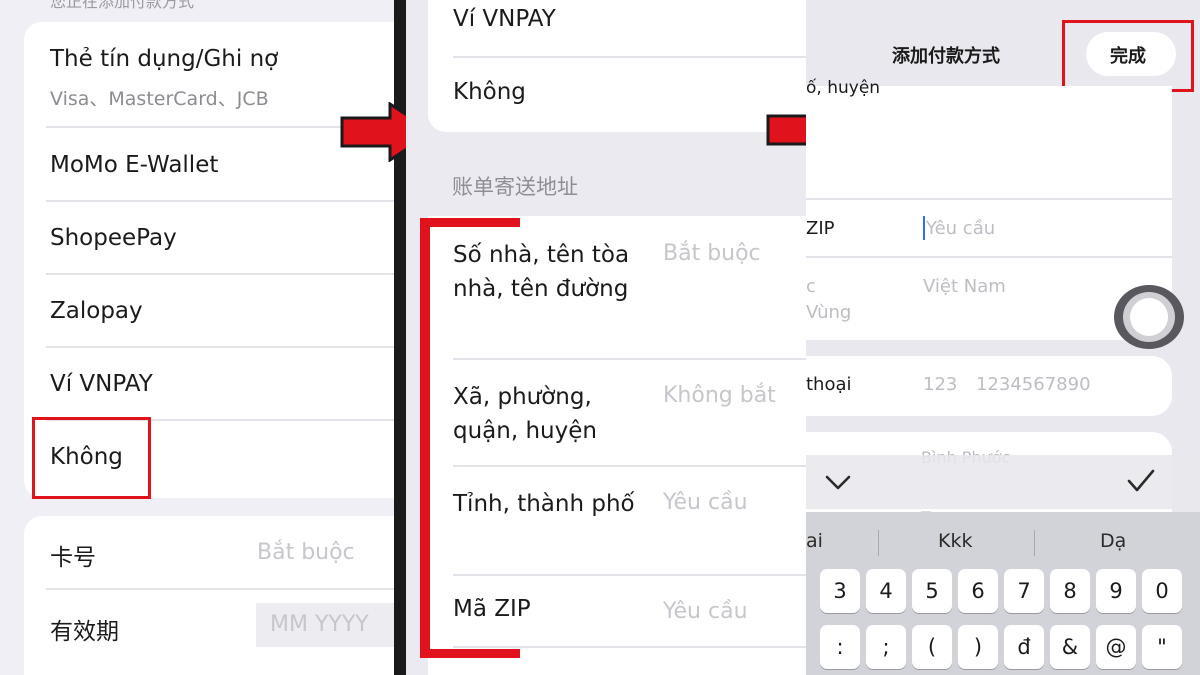 The image size is (1200, 675). What do you see at coordinates (73, 558) in the screenshot?
I see `card-number-label: 卡号` at bounding box center [73, 558].